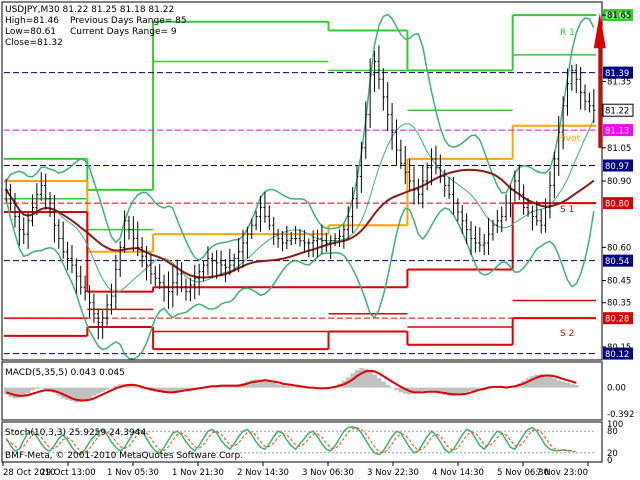 This screenshot has height=480, width=640. Describe the element at coordinates (458, 473) in the screenshot. I see `time-tick-label: 4 Nov 14:30` at that location.